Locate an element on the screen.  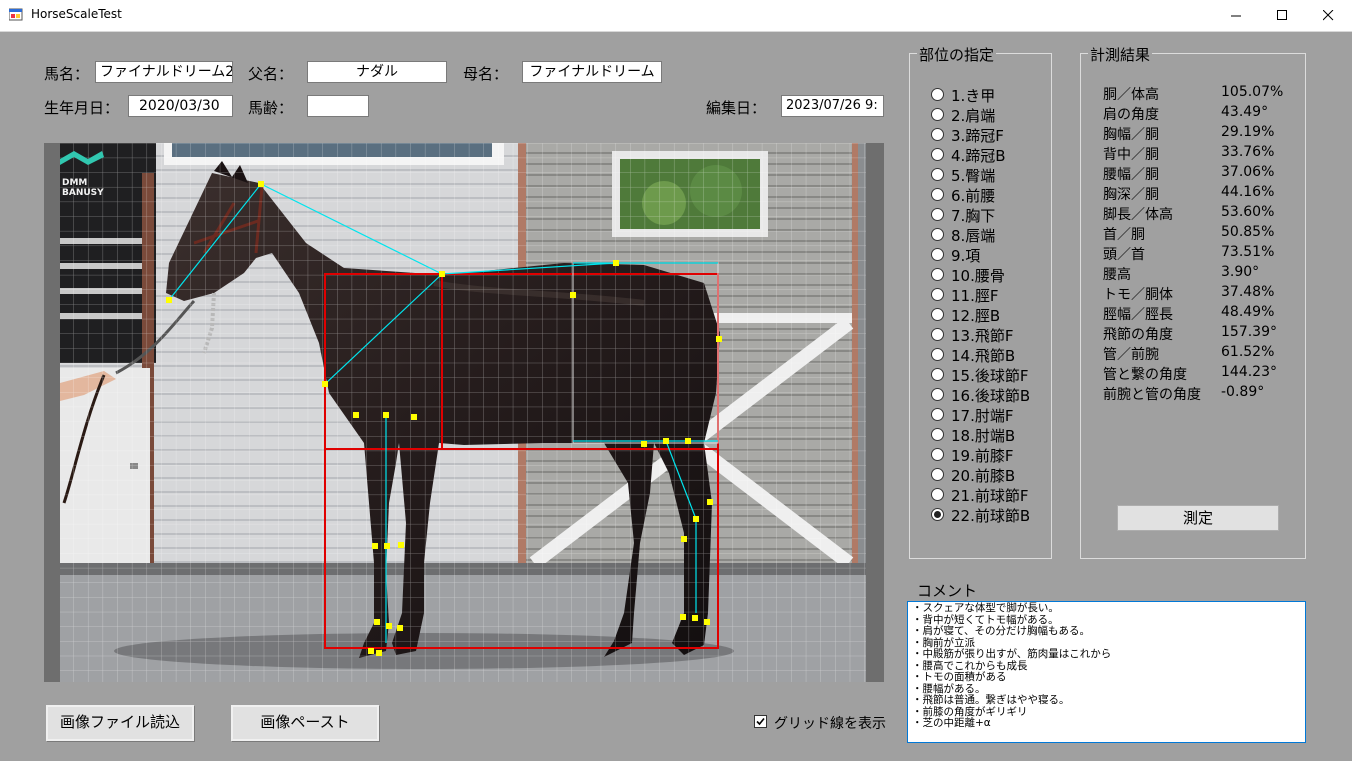
part-option-label: 4.蹄冠B is located at coordinates (978, 156).